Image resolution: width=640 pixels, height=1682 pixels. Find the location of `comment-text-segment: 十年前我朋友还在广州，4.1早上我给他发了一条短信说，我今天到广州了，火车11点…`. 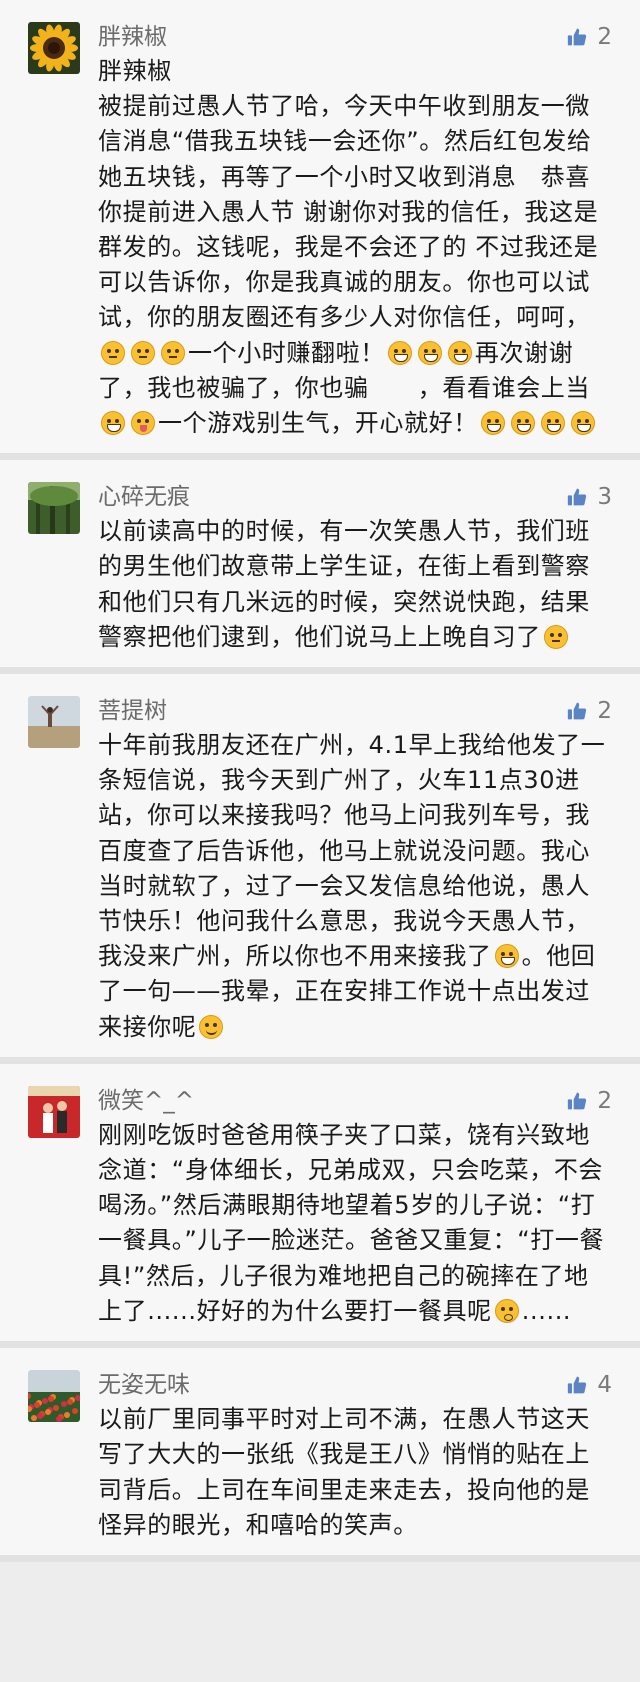

comment-text-segment: 十年前我朋友还在广州，4.1早上我给他发了一条短信说，我今天到广州了，火车11点… is located at coordinates (352, 851).